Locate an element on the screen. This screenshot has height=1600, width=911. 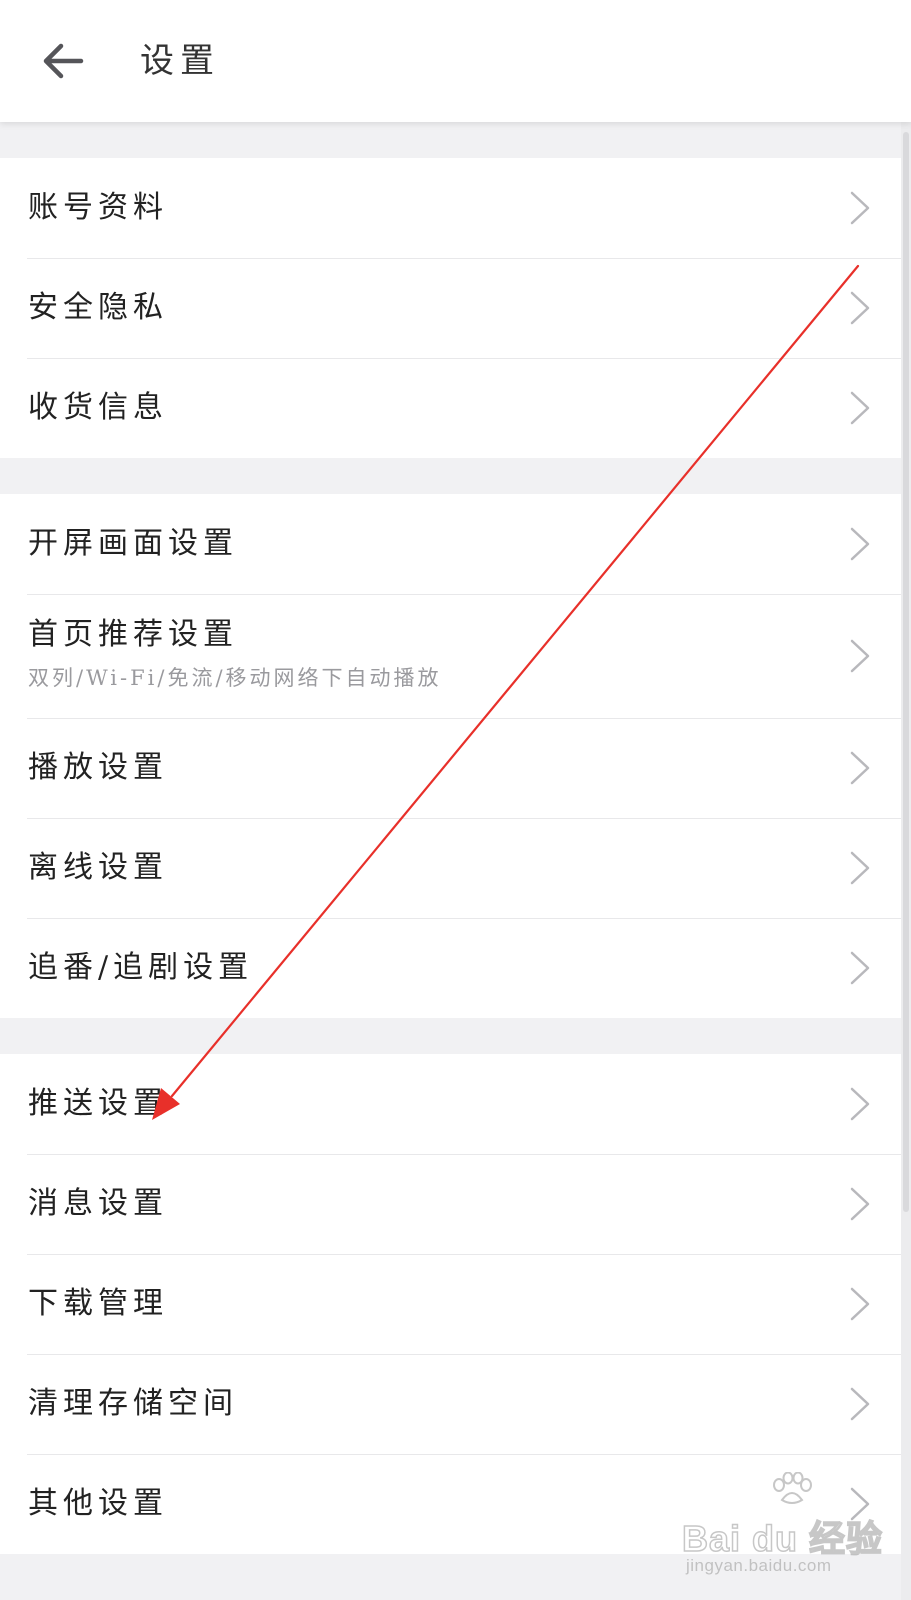
scrollbar is located at coordinates (906, 861).